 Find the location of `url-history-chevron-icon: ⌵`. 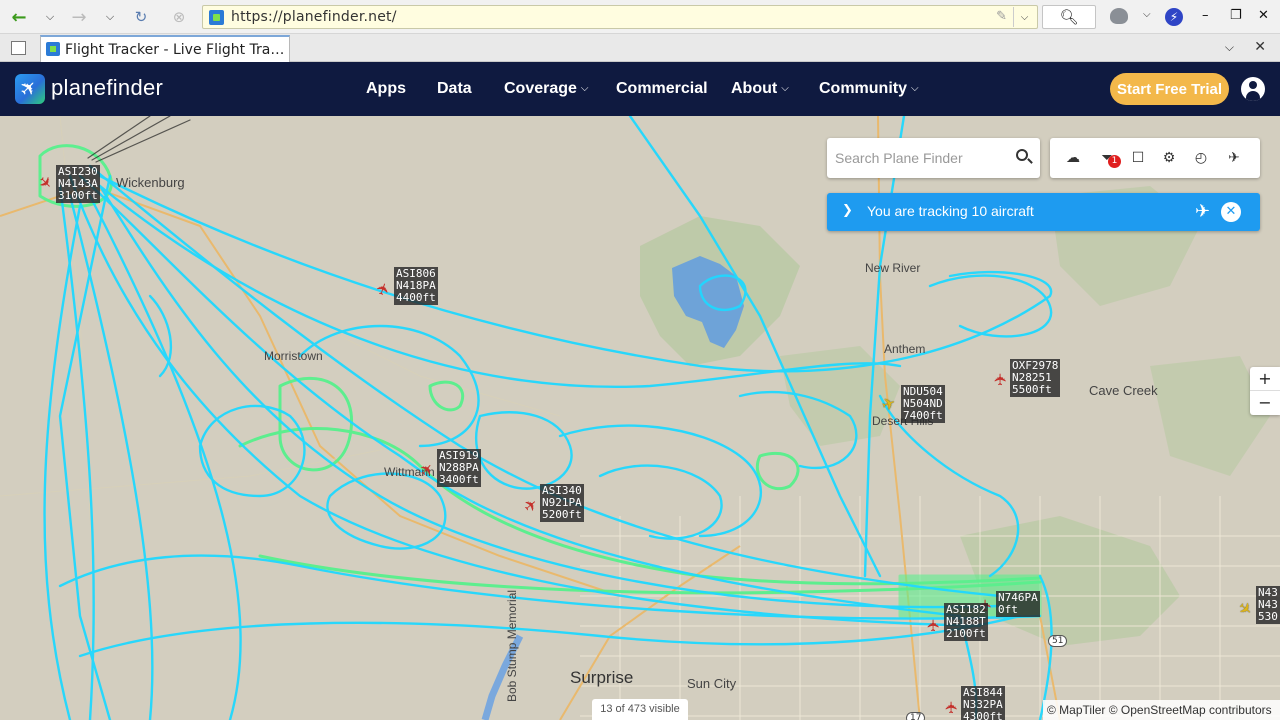

url-history-chevron-icon: ⌵ is located at coordinates (1024, 17).